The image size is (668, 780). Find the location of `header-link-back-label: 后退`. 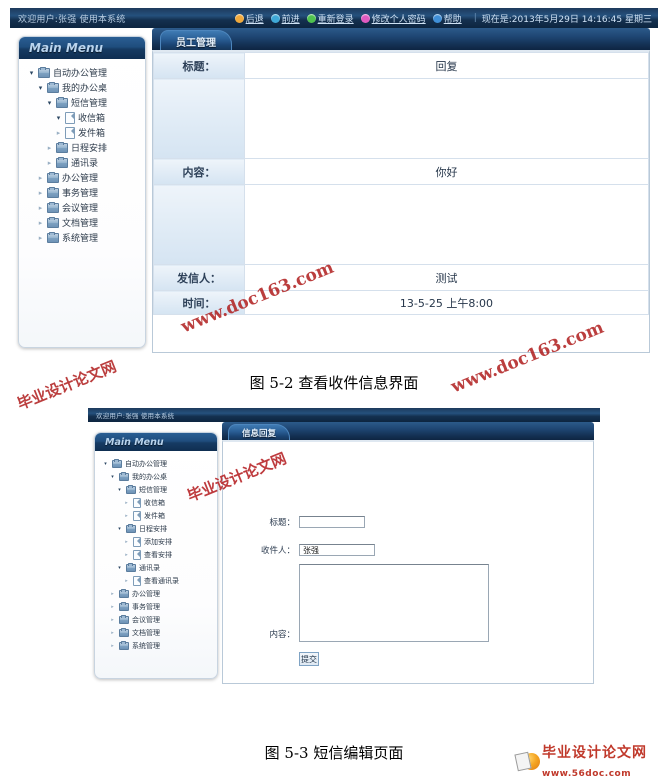

header-link-back-label: 后退 is located at coordinates (254, 19).